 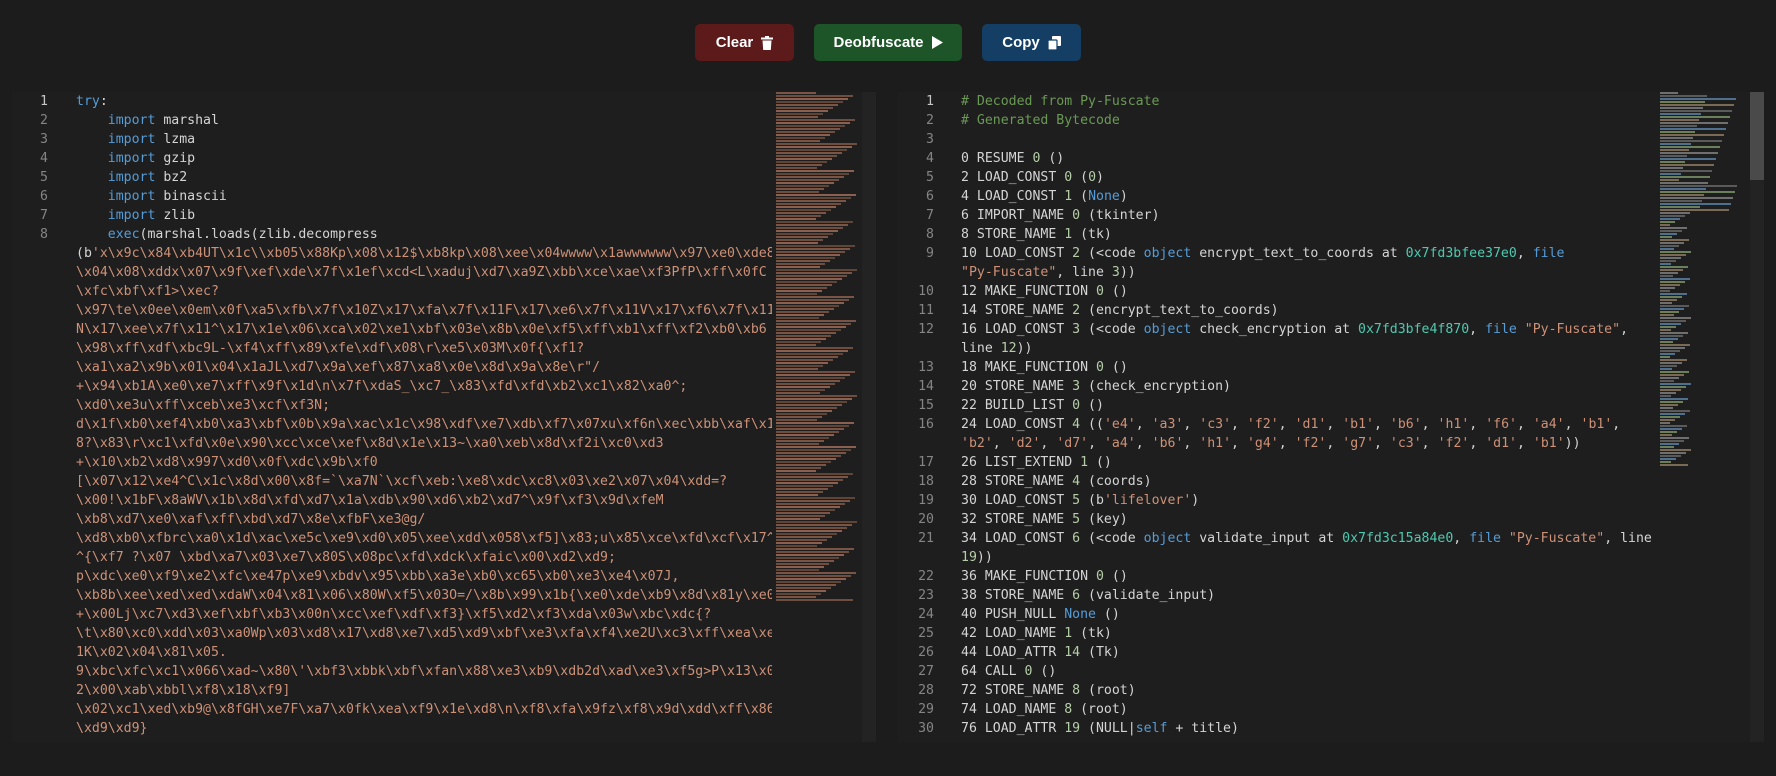 What do you see at coordinates (1331, 462) in the screenshot?
I see `code-line: 17 26 LIST_EXTEND 1 ()` at bounding box center [1331, 462].